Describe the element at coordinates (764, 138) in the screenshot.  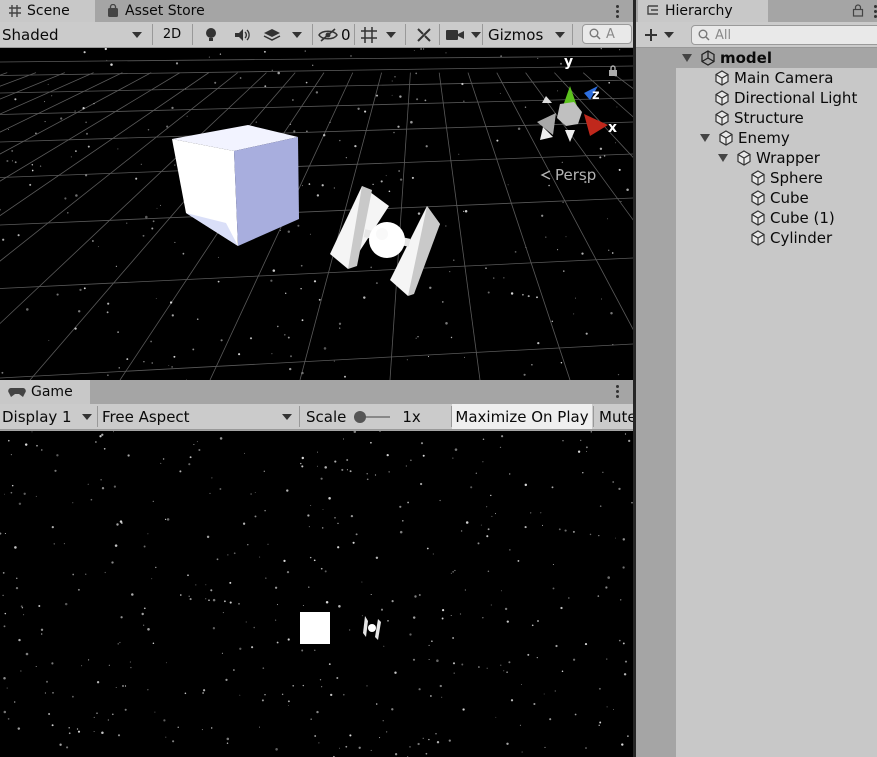
I see `hierarchy-item-label: Enemy` at that location.